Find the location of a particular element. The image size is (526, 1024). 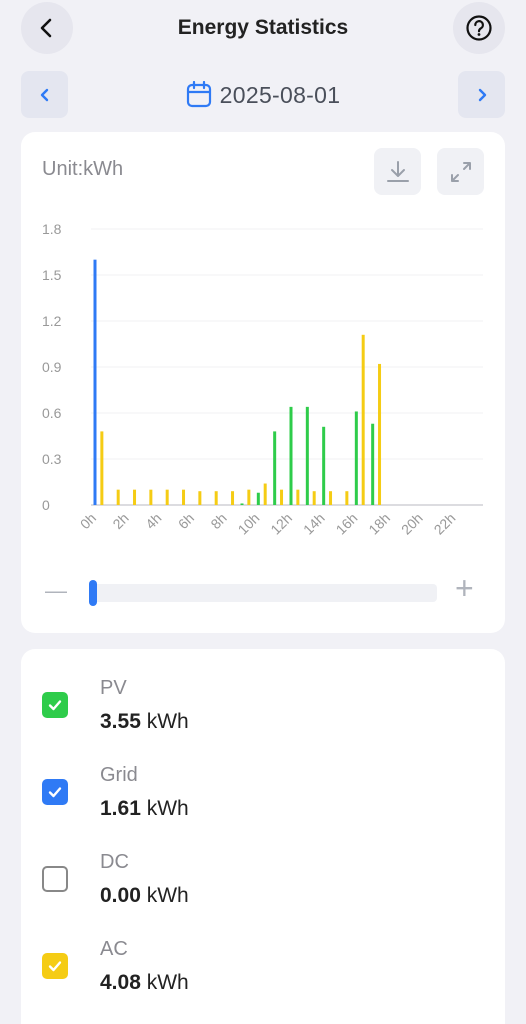

y-tick-label: 0 is located at coordinates (46, 505).